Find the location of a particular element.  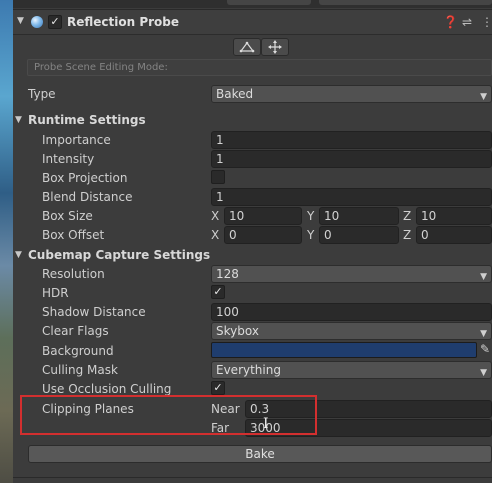

box-size-y-label: Y is located at coordinates (311, 216).